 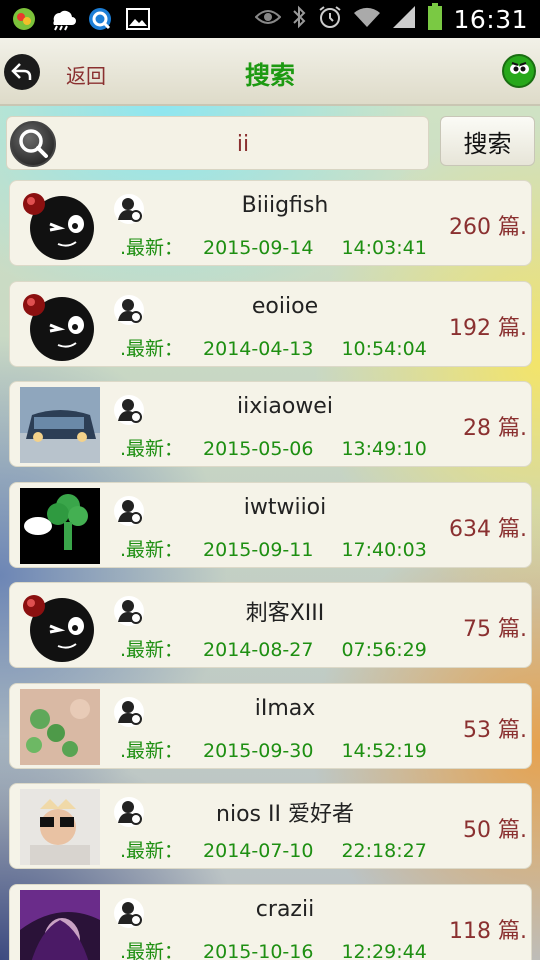 I want to click on latest-time: 17:40:03, so click(x=384, y=549).